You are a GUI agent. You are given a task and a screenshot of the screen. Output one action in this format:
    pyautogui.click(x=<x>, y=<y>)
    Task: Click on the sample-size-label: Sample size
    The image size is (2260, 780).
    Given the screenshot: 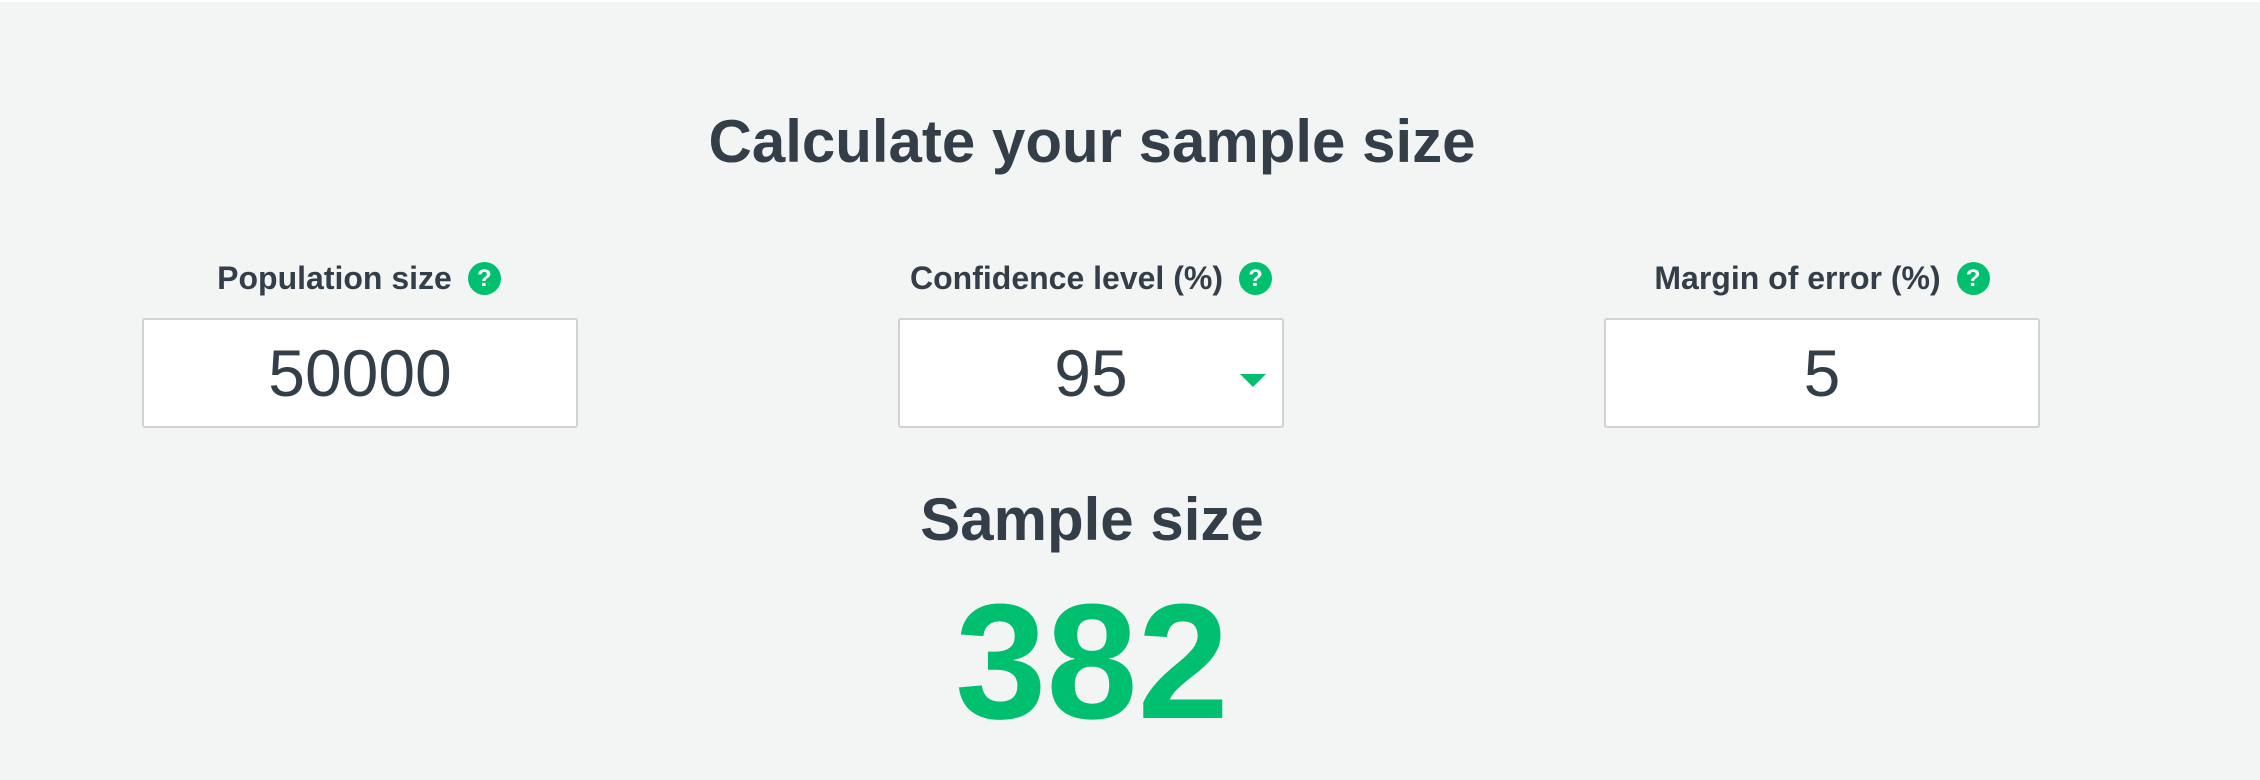 What is the action you would take?
    pyautogui.click(x=1092, y=519)
    